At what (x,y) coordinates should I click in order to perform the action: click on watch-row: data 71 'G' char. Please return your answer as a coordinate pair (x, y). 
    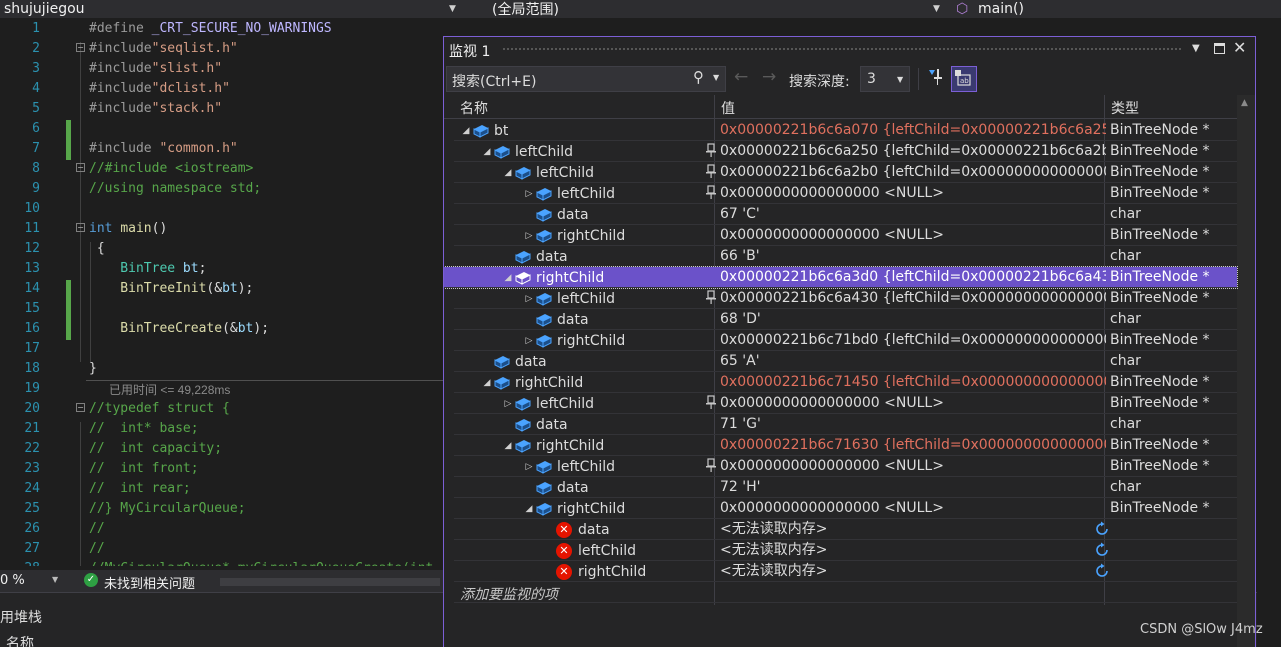
    Looking at the image, I should click on (845, 424).